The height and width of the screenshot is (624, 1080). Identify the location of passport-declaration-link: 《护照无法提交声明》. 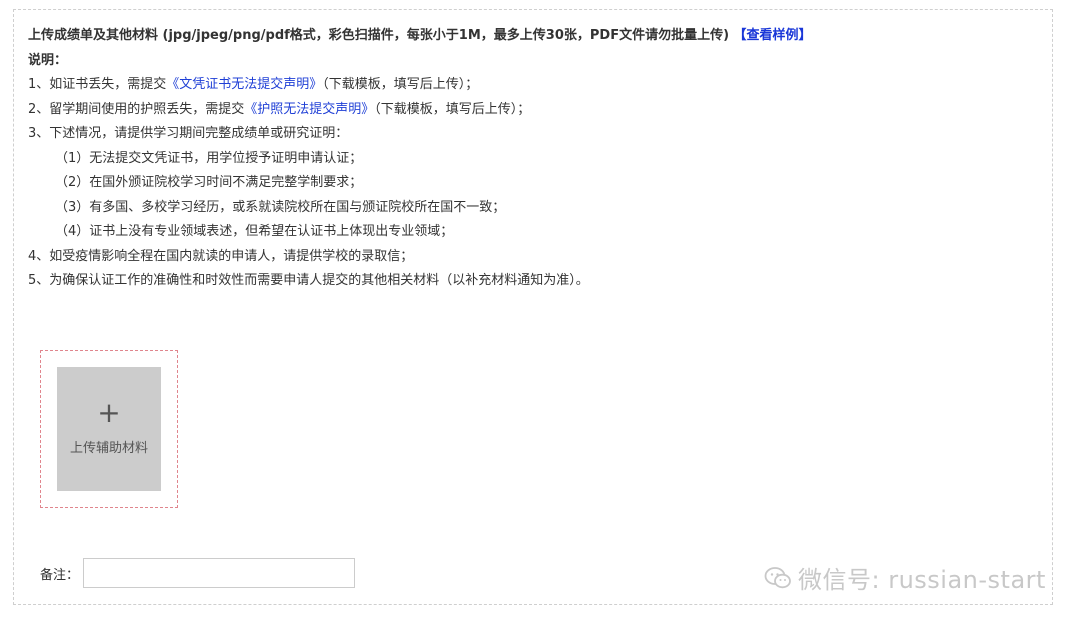
(309, 109).